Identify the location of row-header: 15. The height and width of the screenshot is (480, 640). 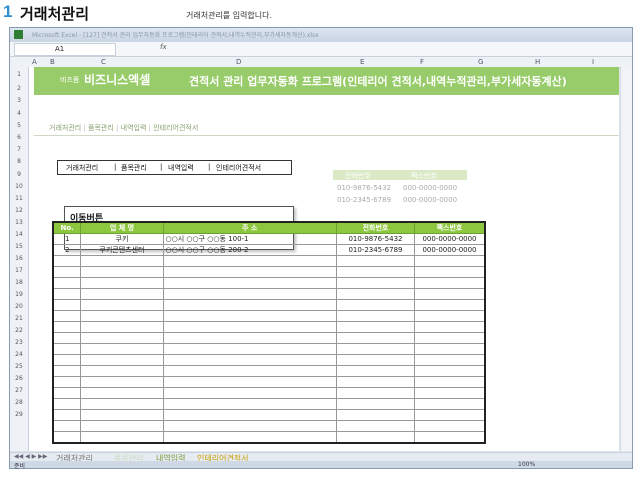
(19, 246).